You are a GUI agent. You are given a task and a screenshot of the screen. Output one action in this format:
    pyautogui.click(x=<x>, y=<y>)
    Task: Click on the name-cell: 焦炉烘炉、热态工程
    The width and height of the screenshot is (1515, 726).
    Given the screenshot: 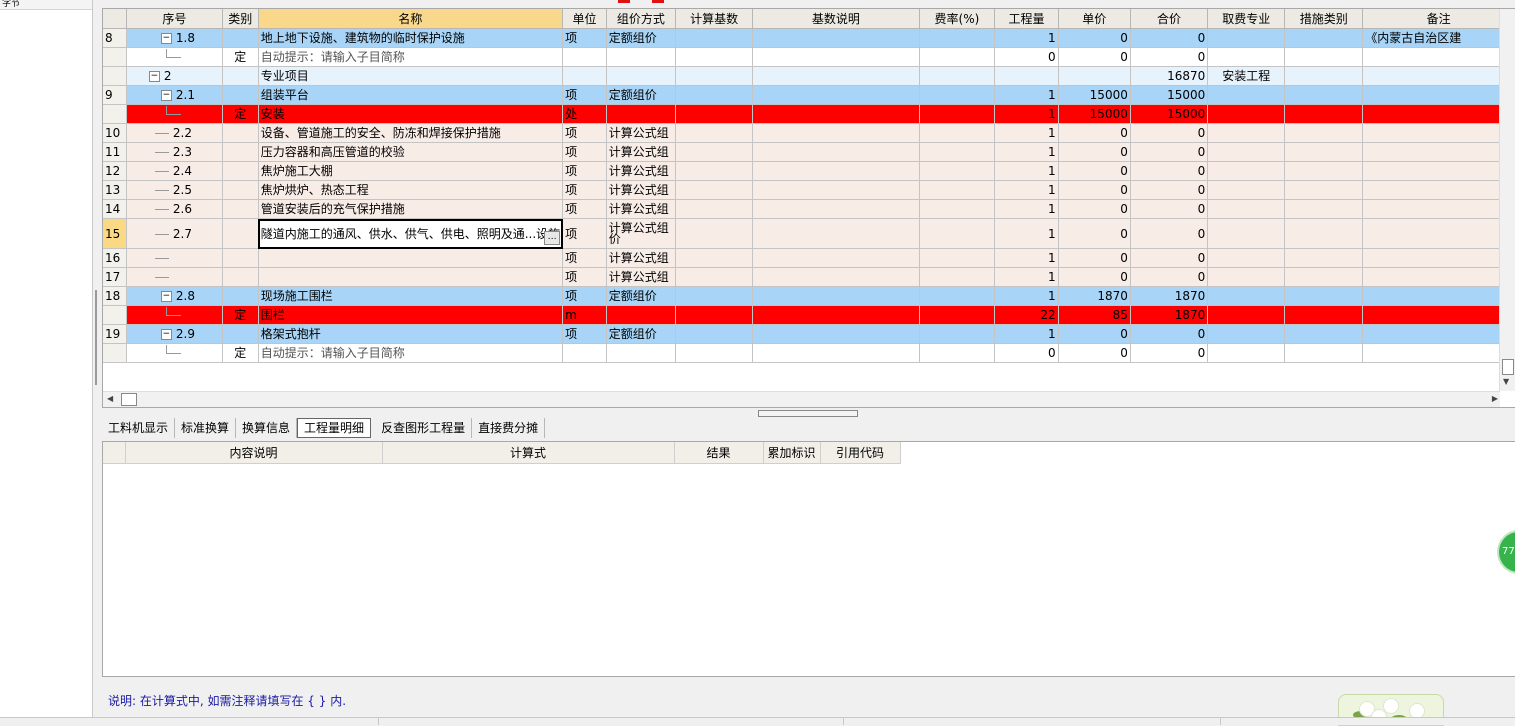 What is the action you would take?
    pyautogui.click(x=411, y=190)
    